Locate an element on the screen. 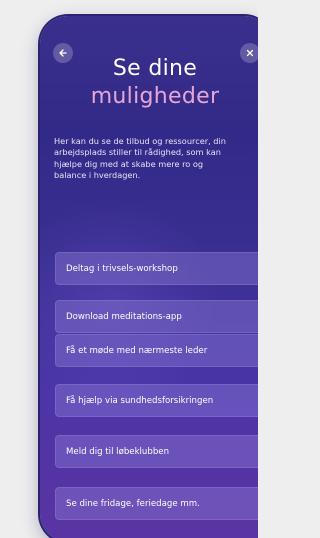 The width and height of the screenshot is (320, 538). option-label: Få hjælp via sundhedsforsikringen is located at coordinates (140, 400).